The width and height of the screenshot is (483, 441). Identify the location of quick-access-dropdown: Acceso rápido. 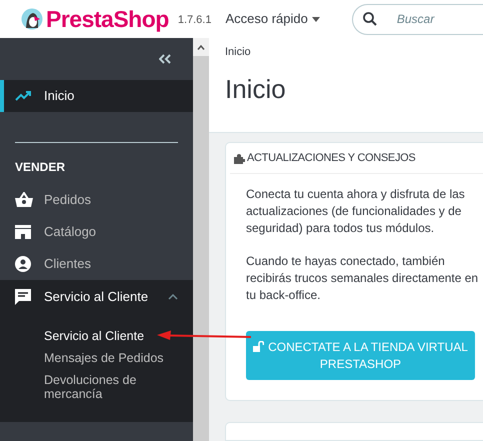
(272, 19).